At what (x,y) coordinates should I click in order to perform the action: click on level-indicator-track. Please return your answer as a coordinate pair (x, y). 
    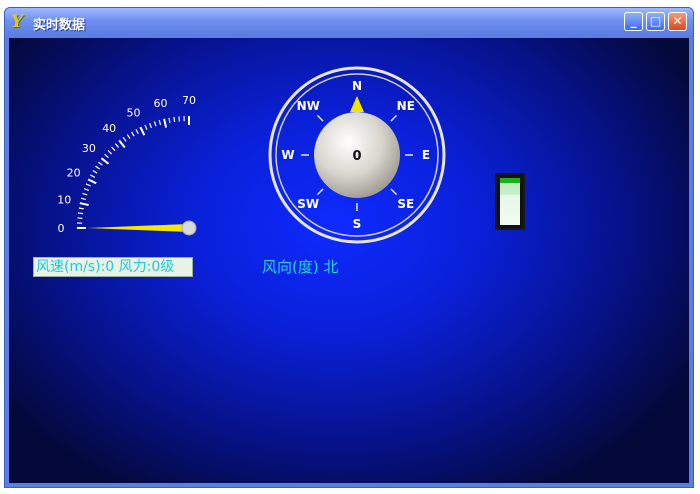
    Looking at the image, I should click on (510, 201).